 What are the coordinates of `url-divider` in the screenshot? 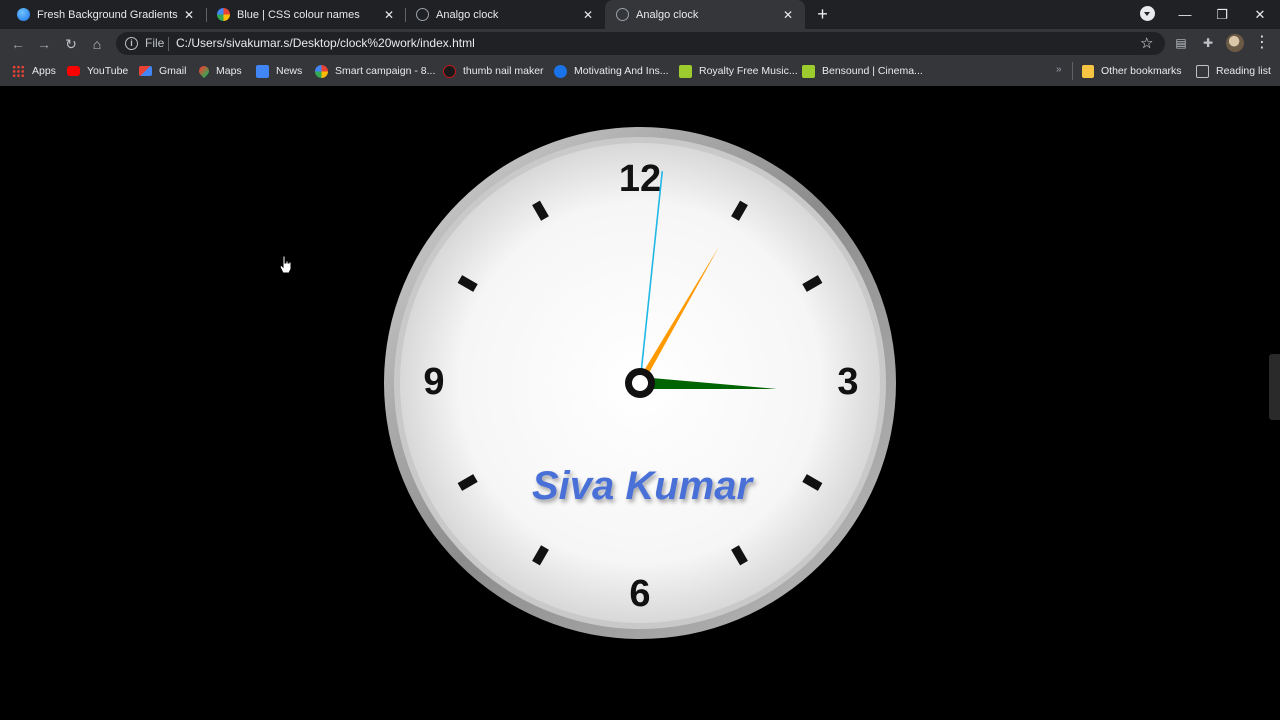 It's located at (168, 44).